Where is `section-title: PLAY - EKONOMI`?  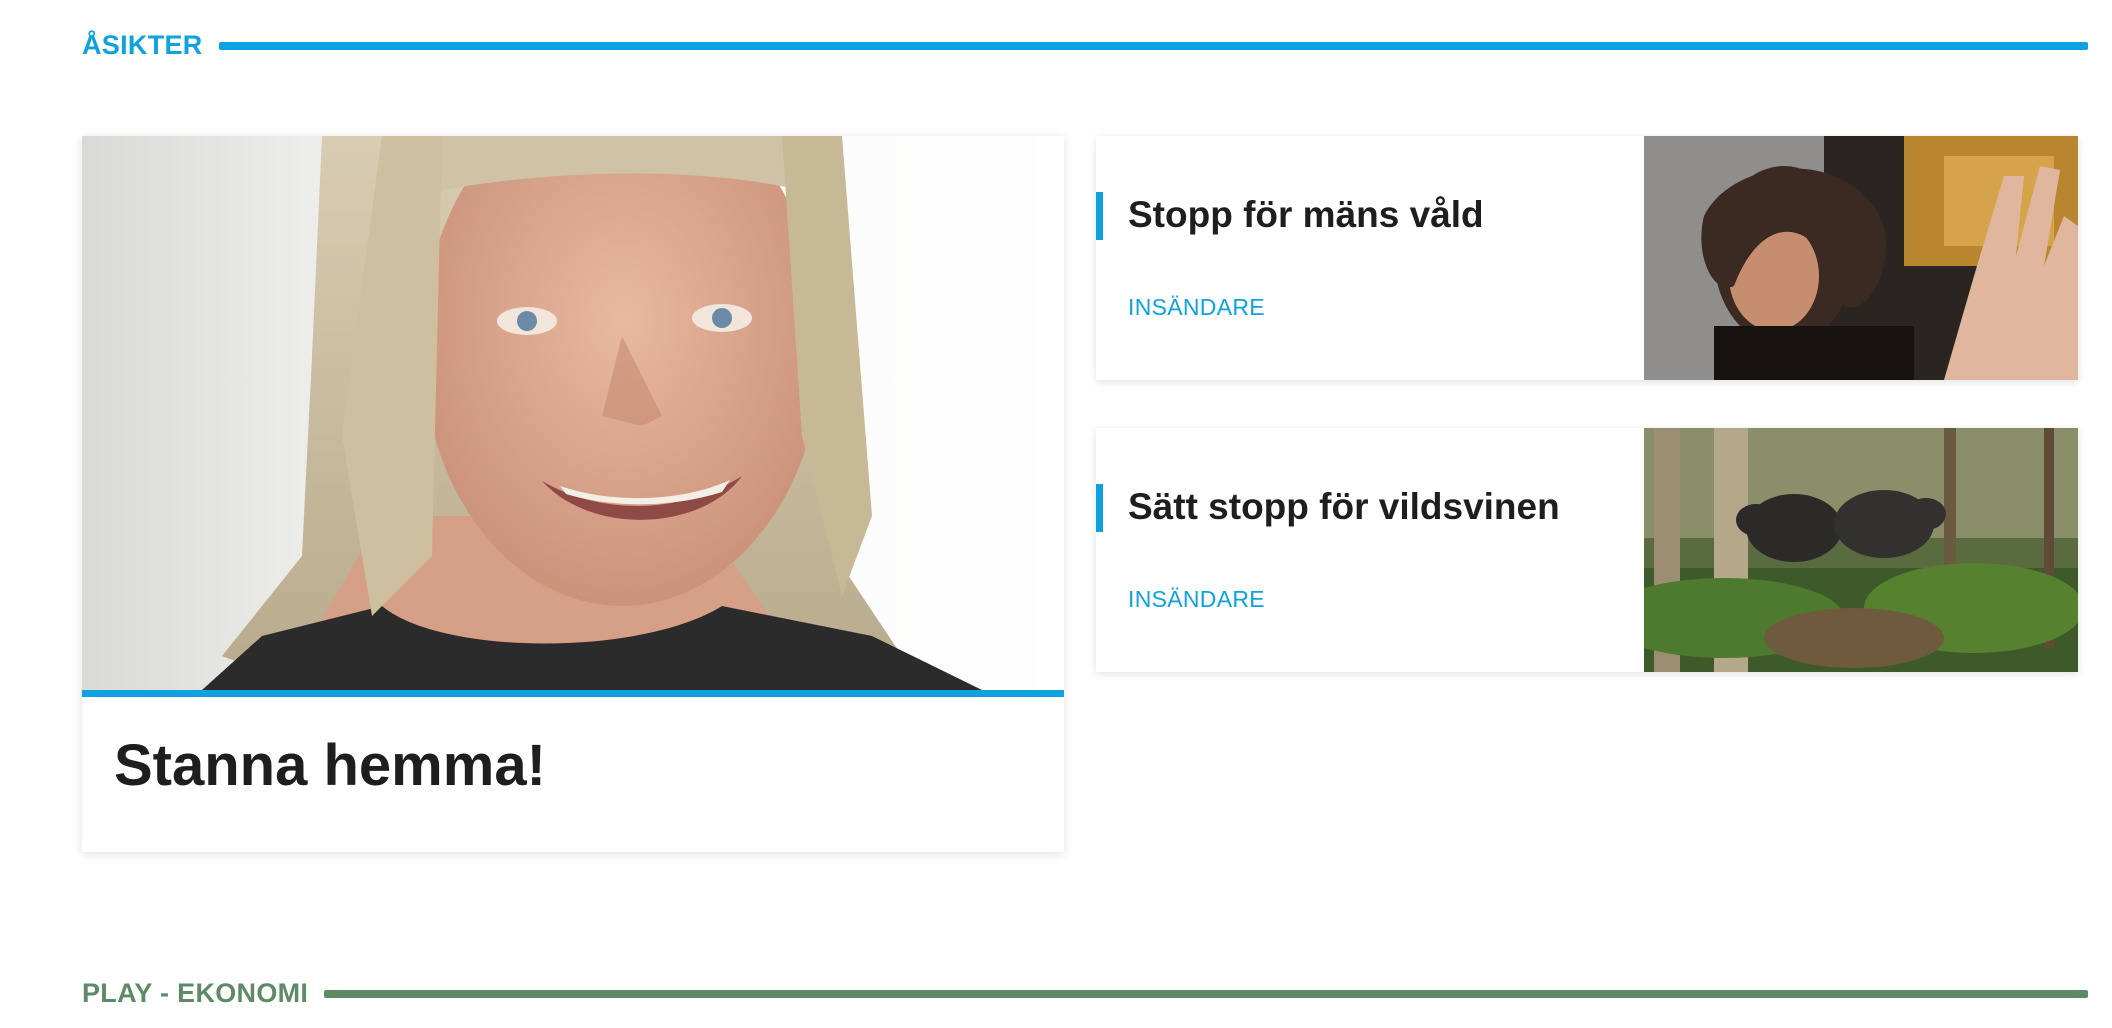
section-title: PLAY - EKONOMI is located at coordinates (203, 993).